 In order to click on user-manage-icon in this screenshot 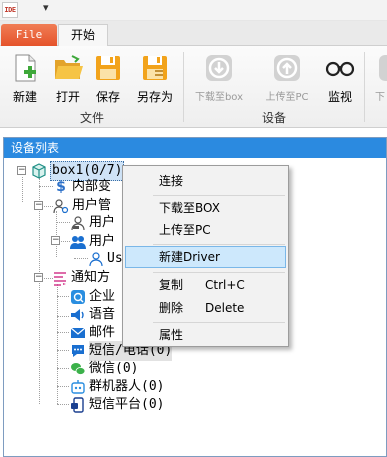, I will do `click(61, 206)`.